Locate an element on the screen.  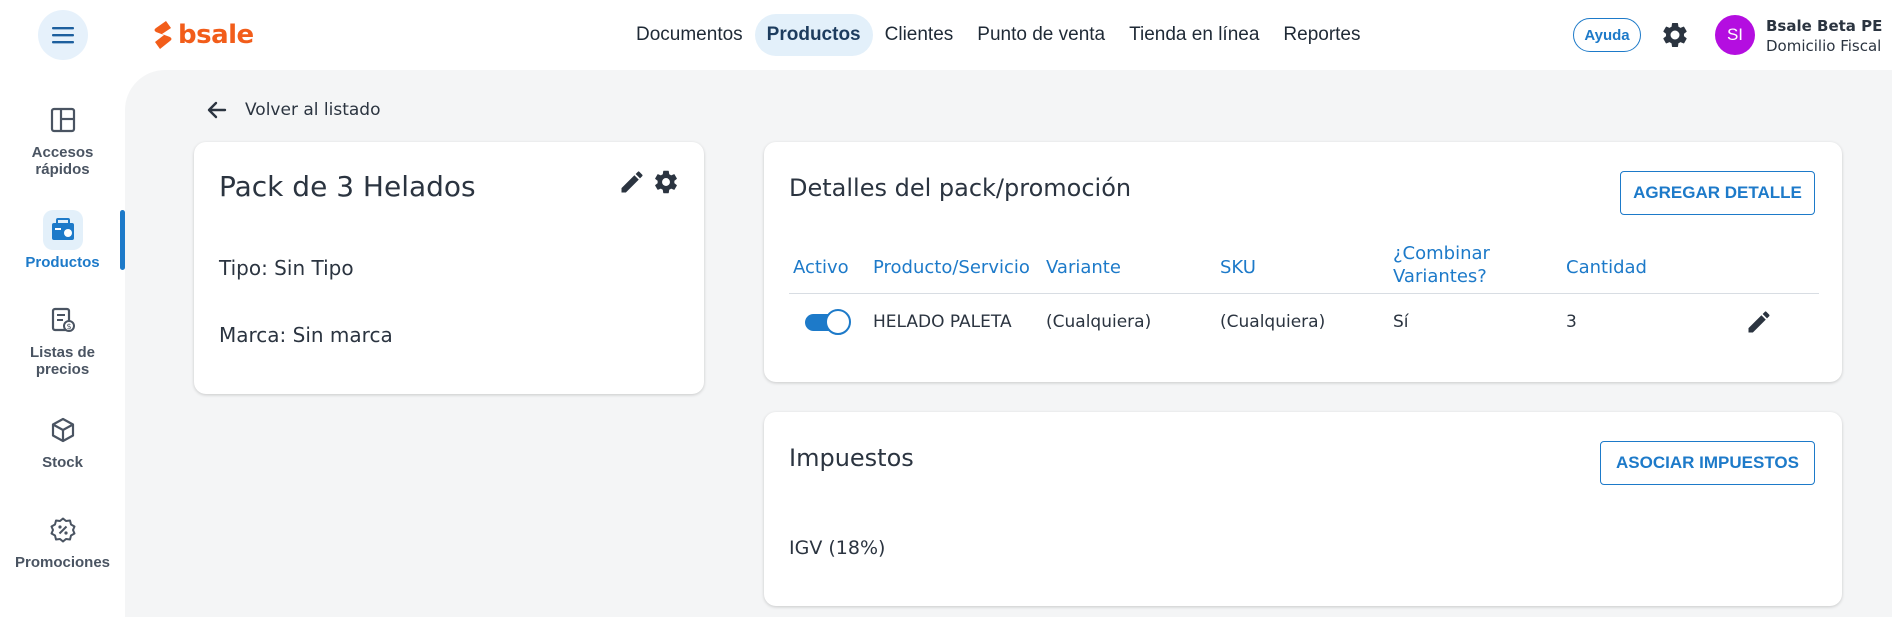
bsale-logo: bsale is located at coordinates (203, 35).